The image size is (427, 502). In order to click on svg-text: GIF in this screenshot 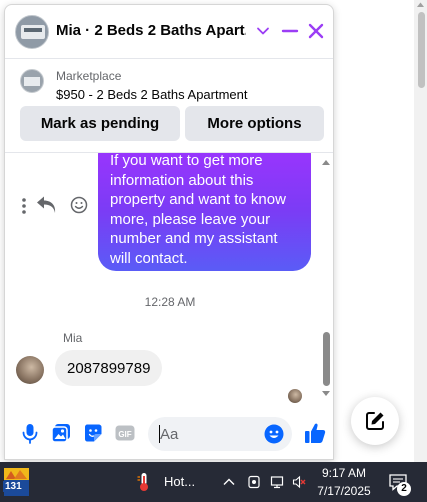, I will do `click(124, 434)`.